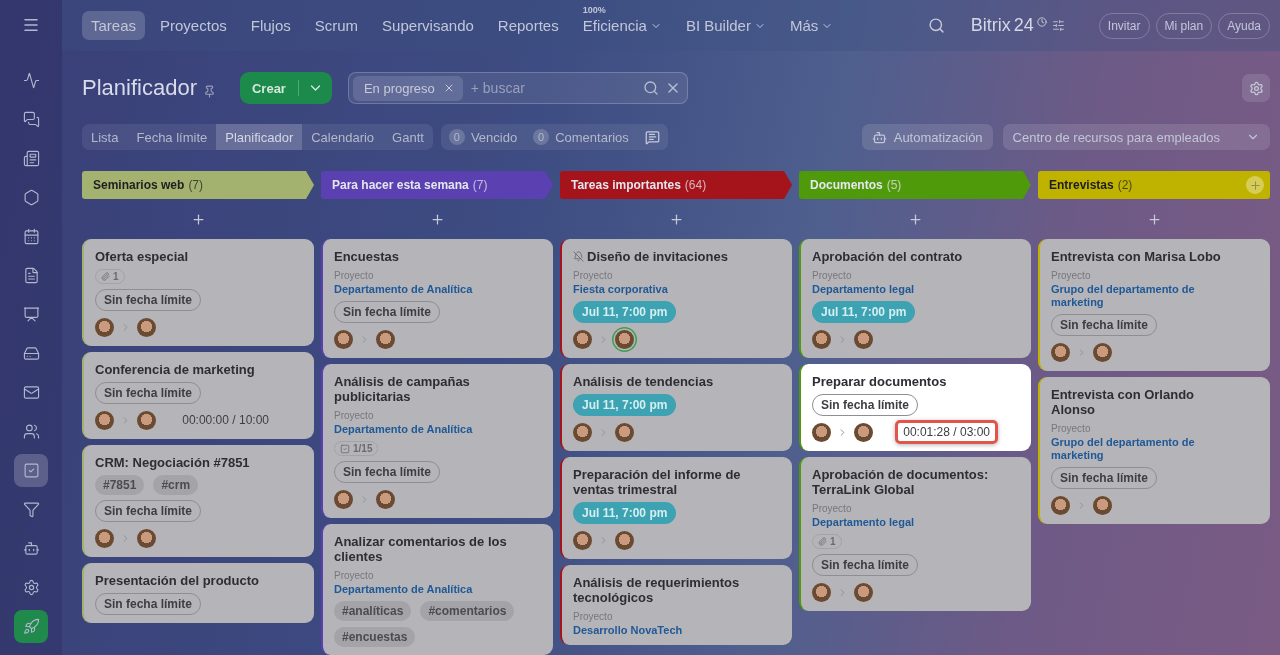  What do you see at coordinates (811, 25) in the screenshot?
I see `nav-tab: Más` at bounding box center [811, 25].